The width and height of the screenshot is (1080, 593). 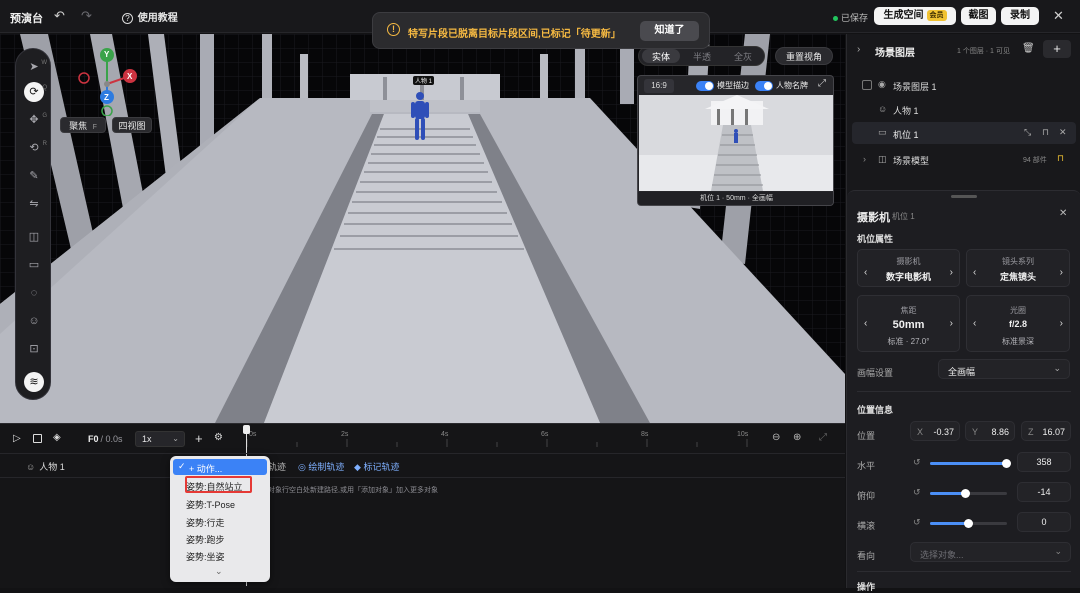 I want to click on redo-icon: ↷, so click(x=86, y=16).